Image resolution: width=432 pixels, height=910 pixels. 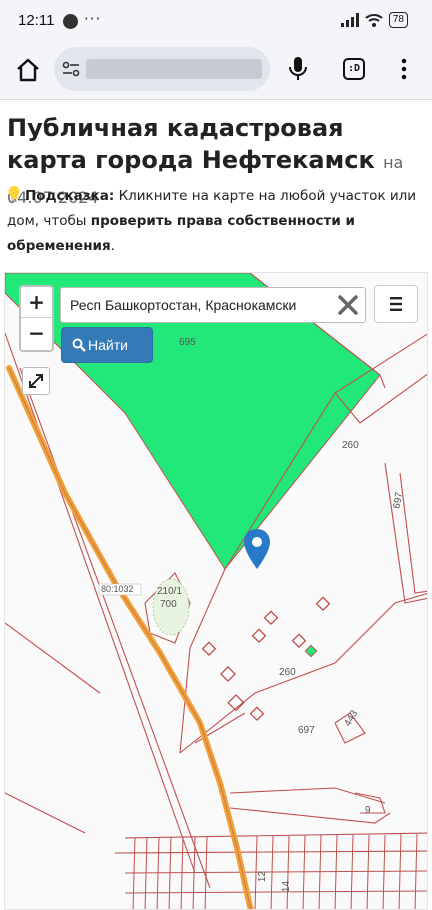 I want to click on house-outlines, so click(x=266, y=658).